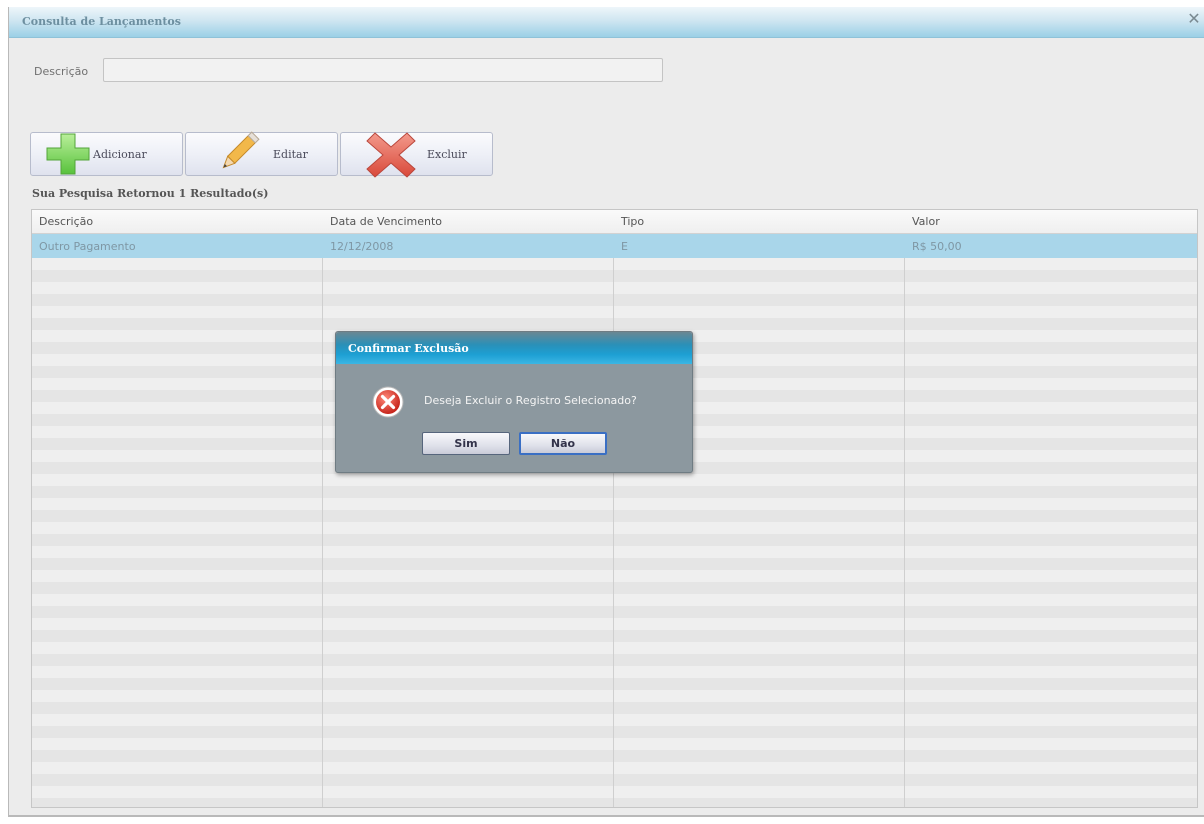 The image size is (1204, 824). Describe the element at coordinates (120, 154) in the screenshot. I see `add-button-label: Adicionar` at that location.